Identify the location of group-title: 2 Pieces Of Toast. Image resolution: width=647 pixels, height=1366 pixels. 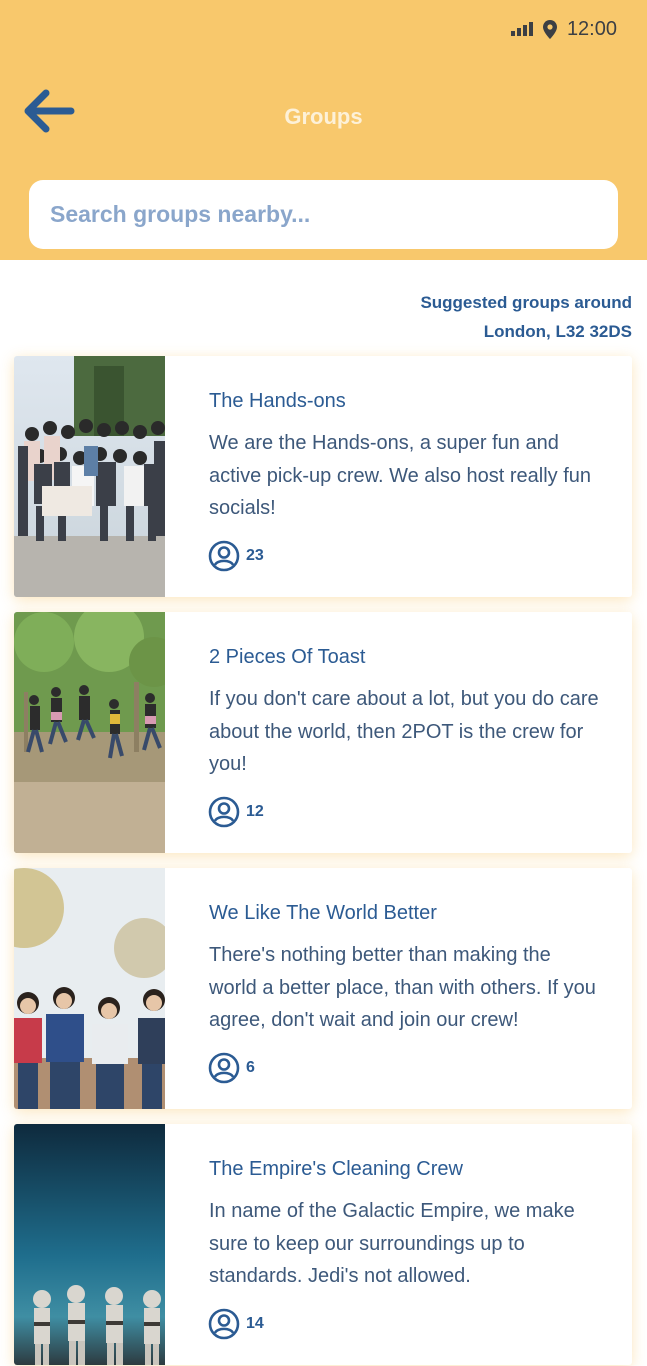
(287, 657).